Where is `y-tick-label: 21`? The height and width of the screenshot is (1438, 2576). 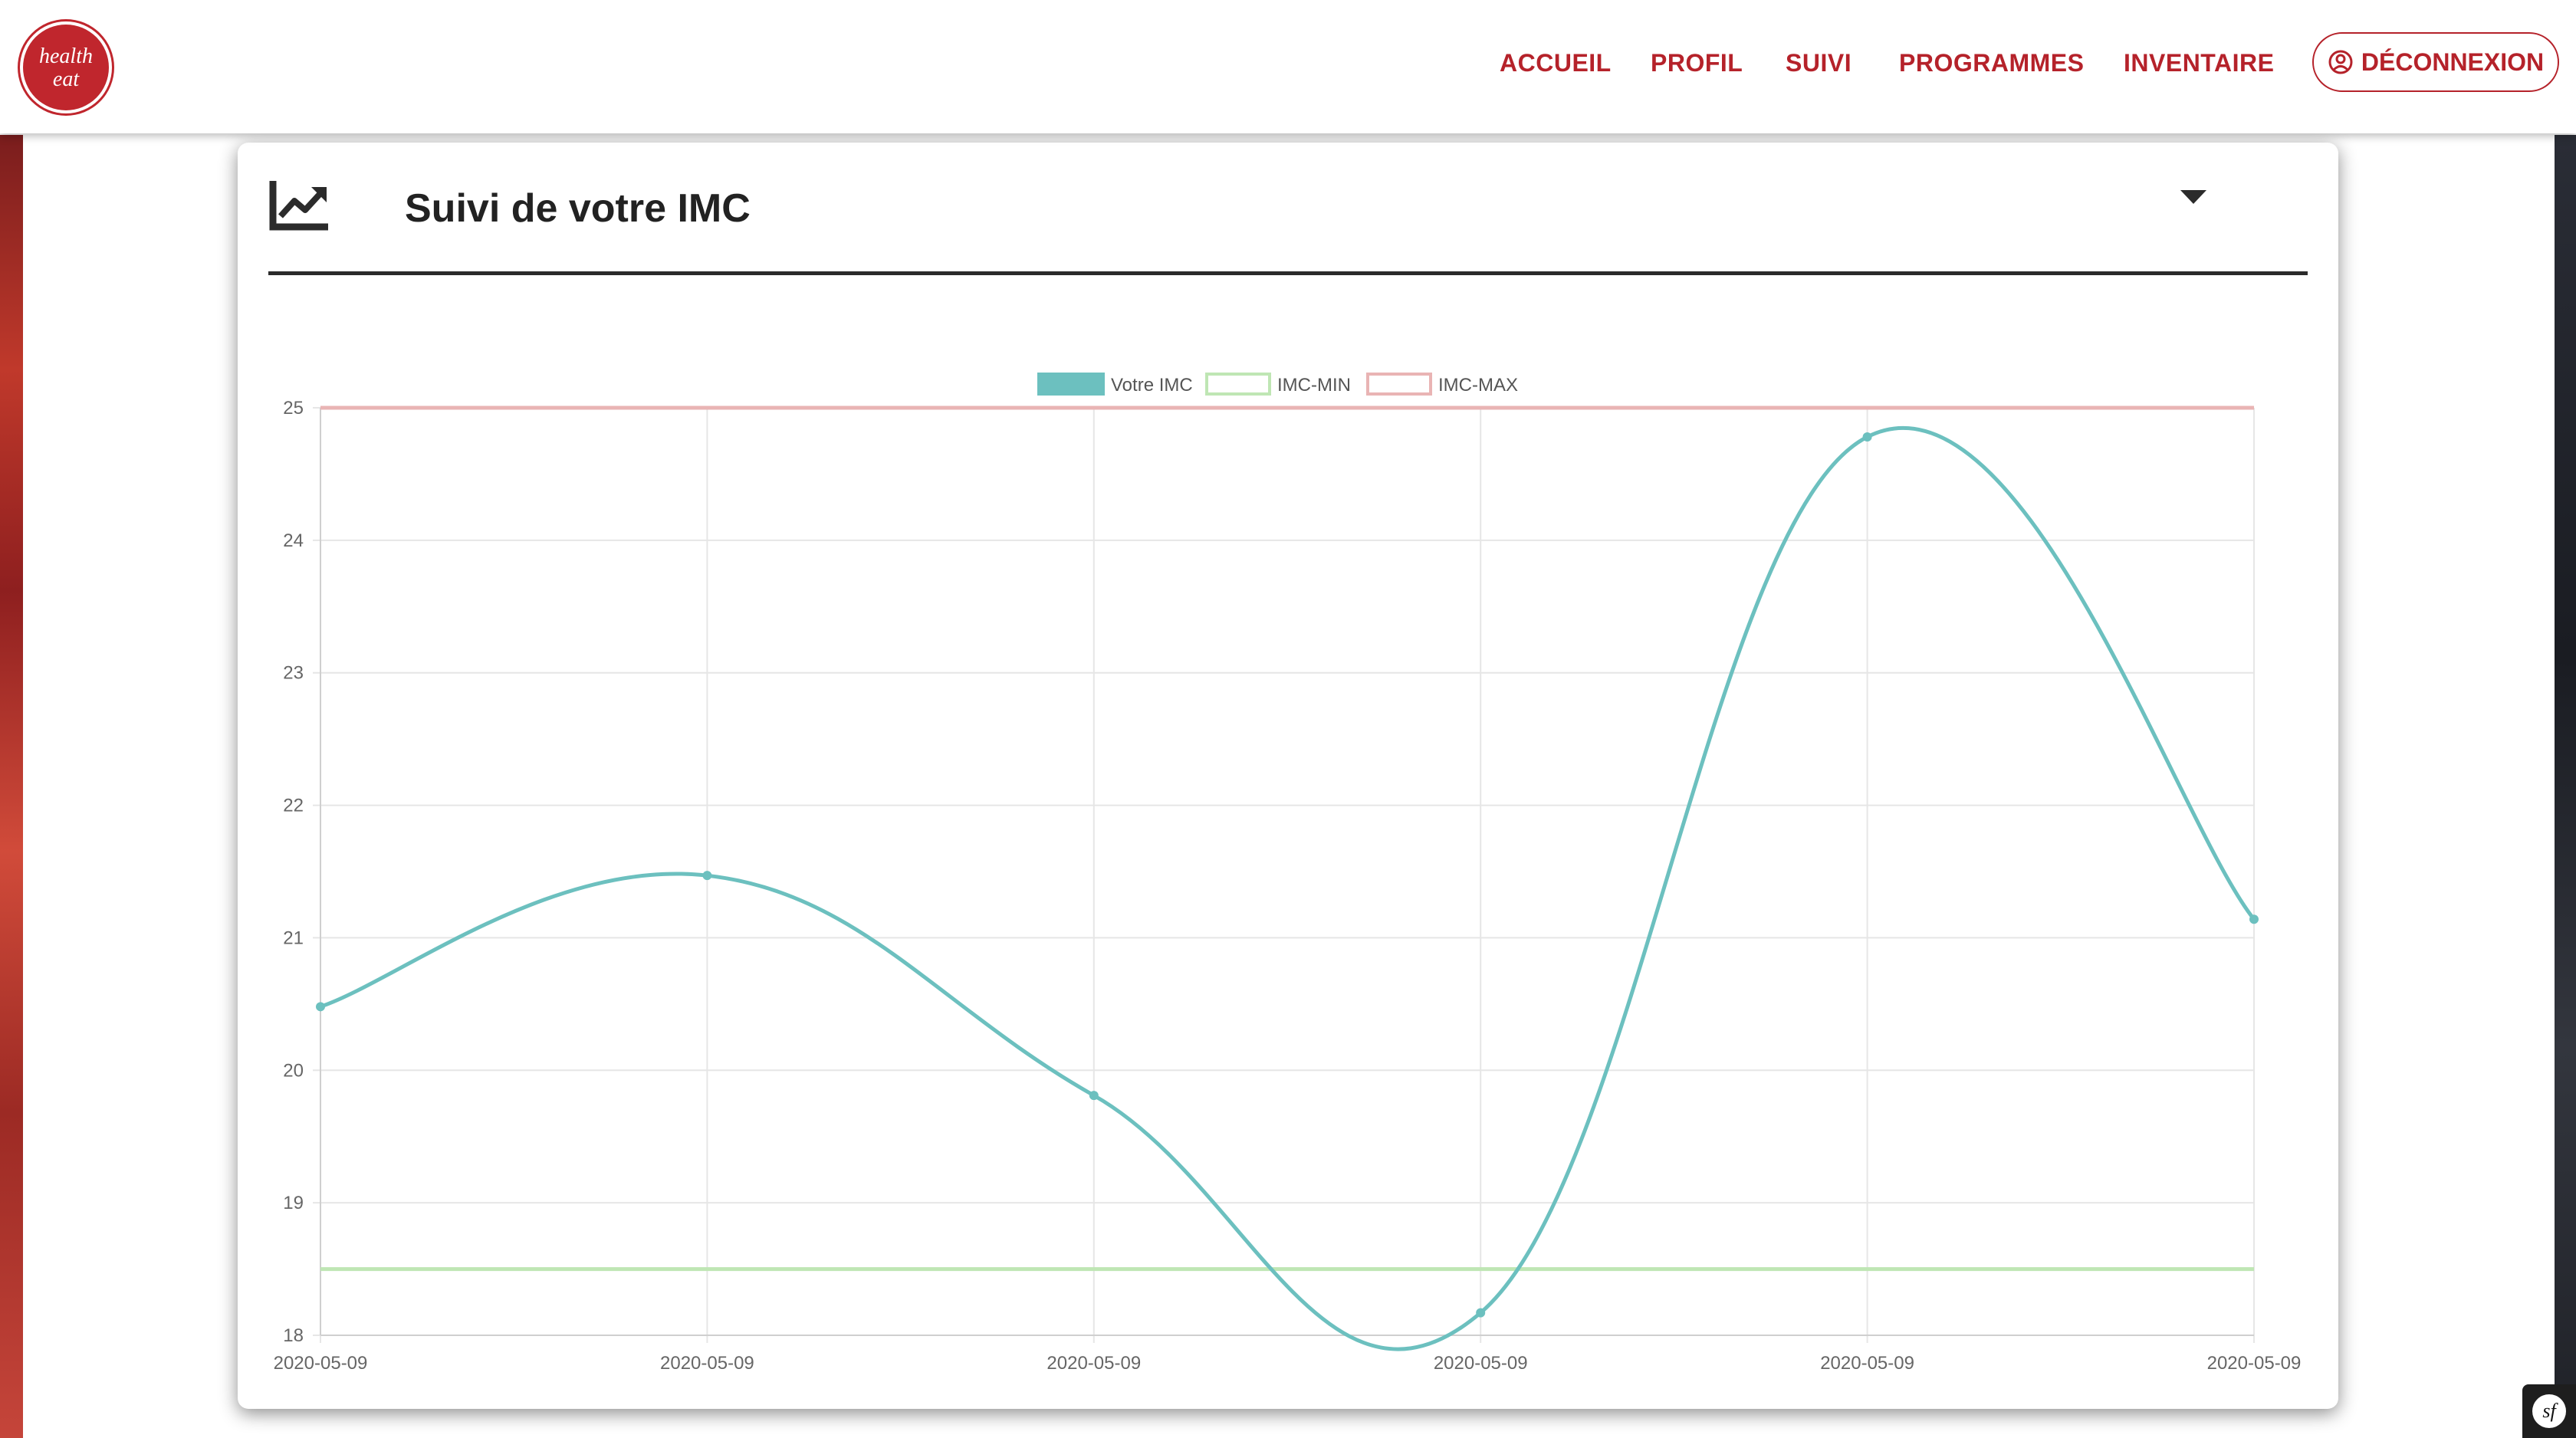 y-tick-label: 21 is located at coordinates (293, 937).